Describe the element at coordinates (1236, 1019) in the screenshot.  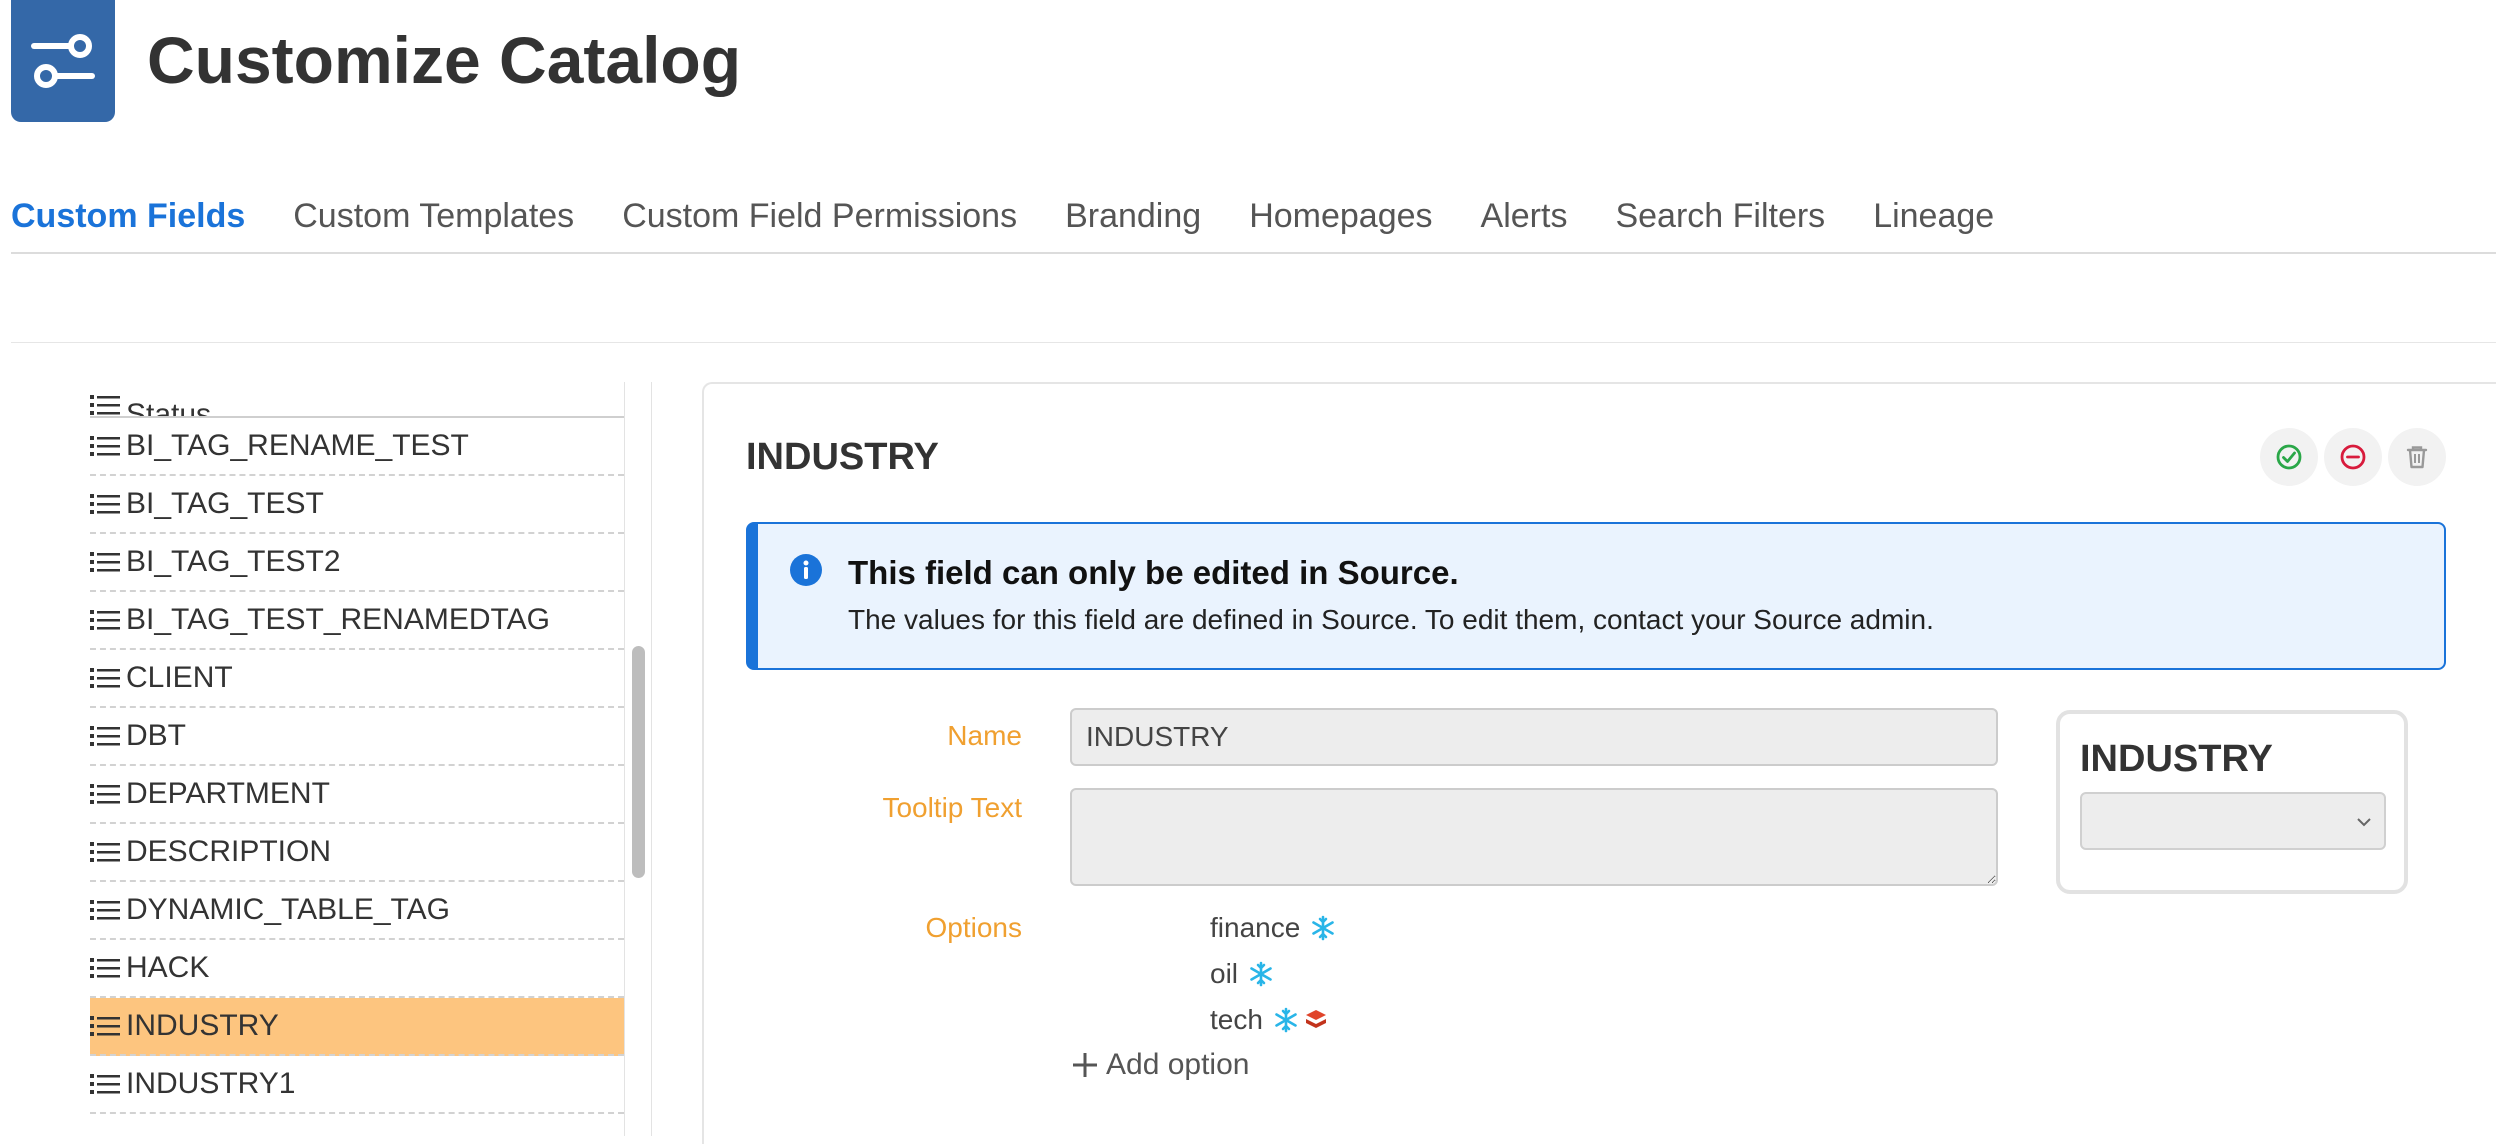
I see `option-label: tech` at that location.